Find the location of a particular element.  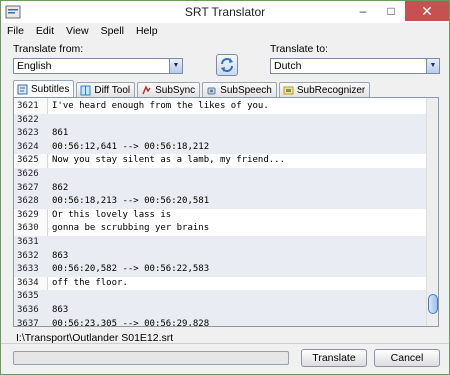

scrollbar-thumb is located at coordinates (433, 304).